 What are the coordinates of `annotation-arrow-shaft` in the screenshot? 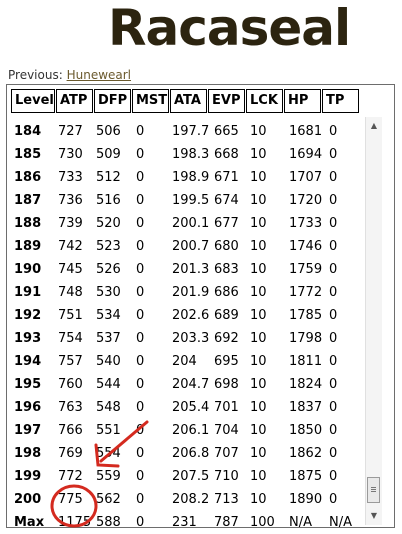 It's located at (124, 441).